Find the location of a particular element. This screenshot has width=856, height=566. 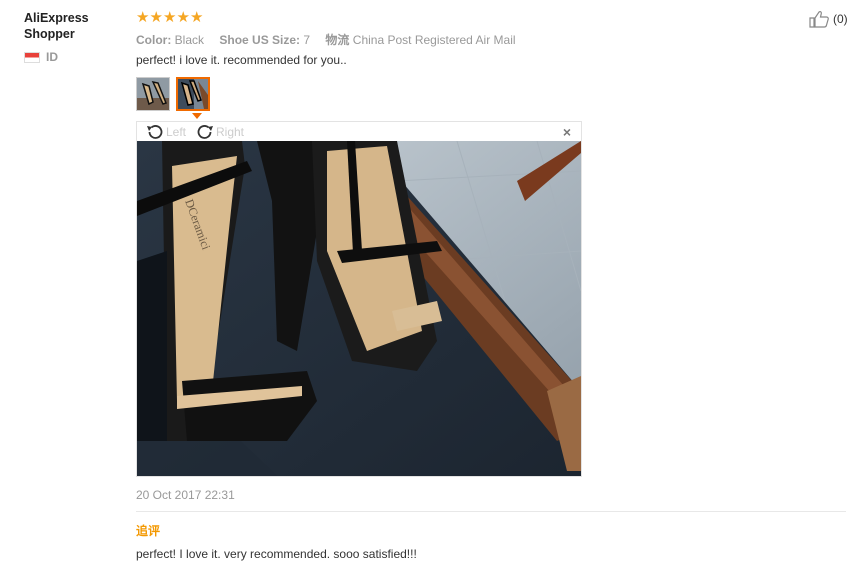

attr-shipping: 物流 China Post Registered Air Mail is located at coordinates (420, 40).